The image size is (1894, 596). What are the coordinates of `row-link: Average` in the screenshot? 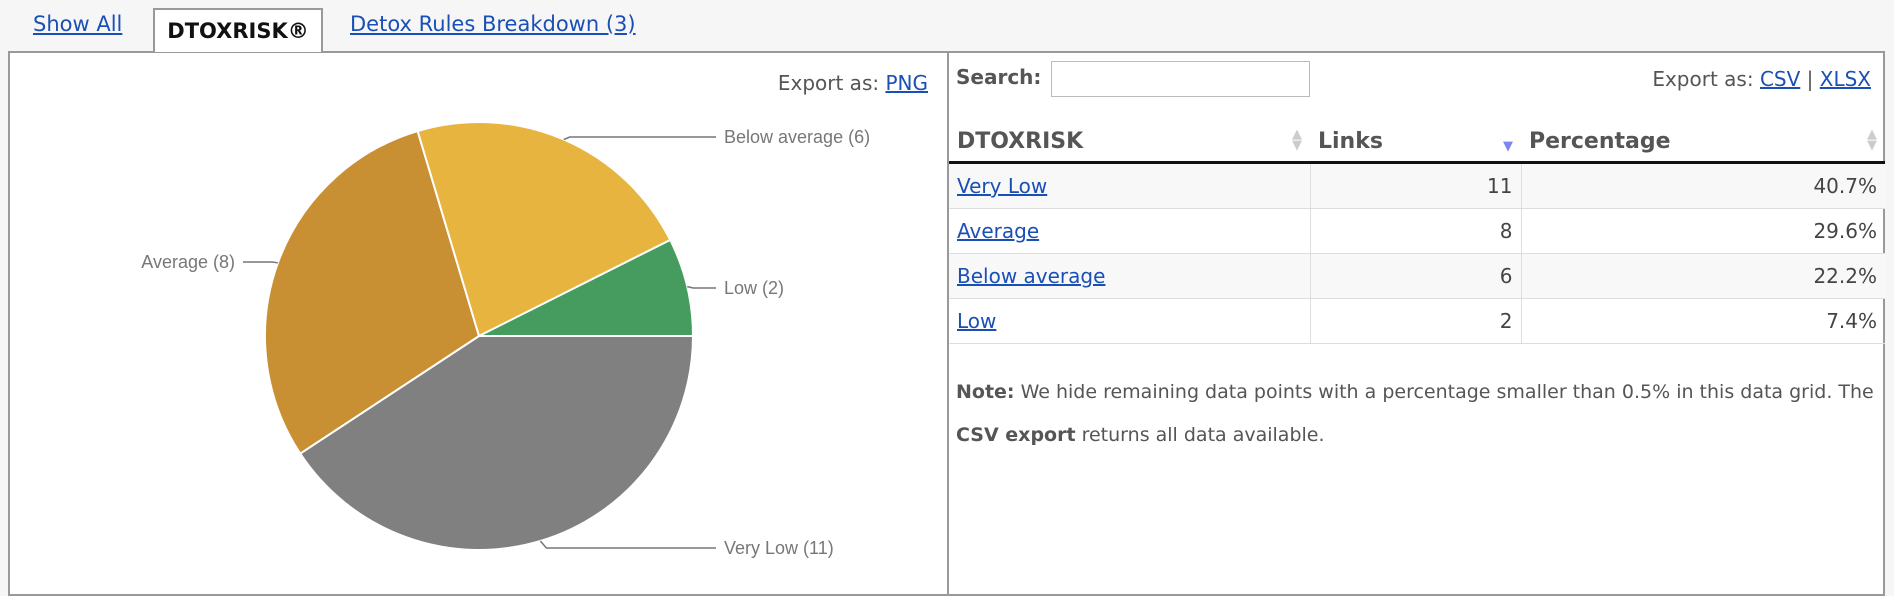 It's located at (998, 231).